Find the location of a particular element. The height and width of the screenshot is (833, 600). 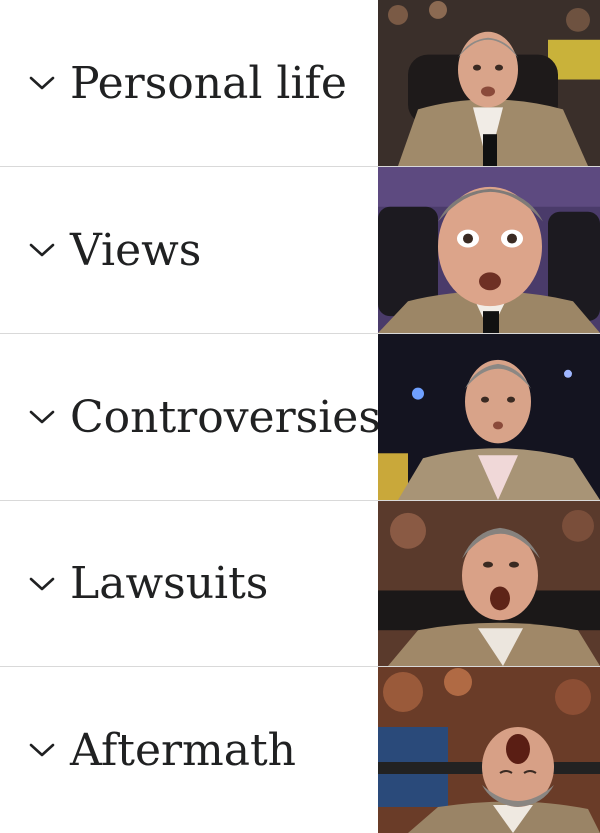

section-label: Controversies is located at coordinates (225, 417).